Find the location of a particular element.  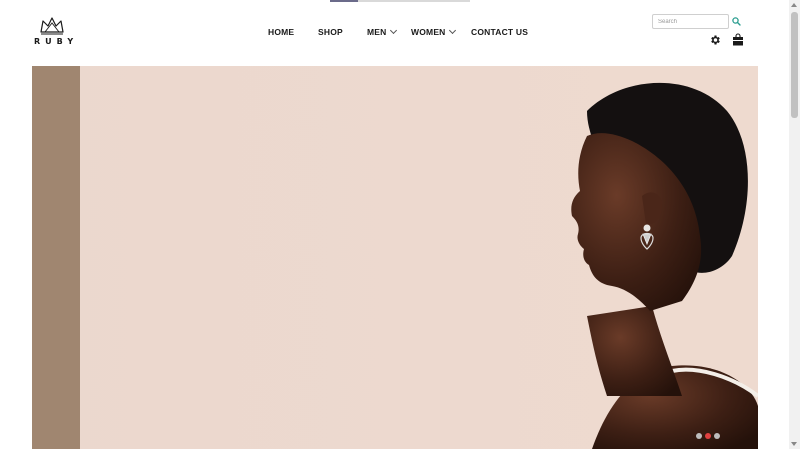

nav-men-label: MEN is located at coordinates (377, 32).